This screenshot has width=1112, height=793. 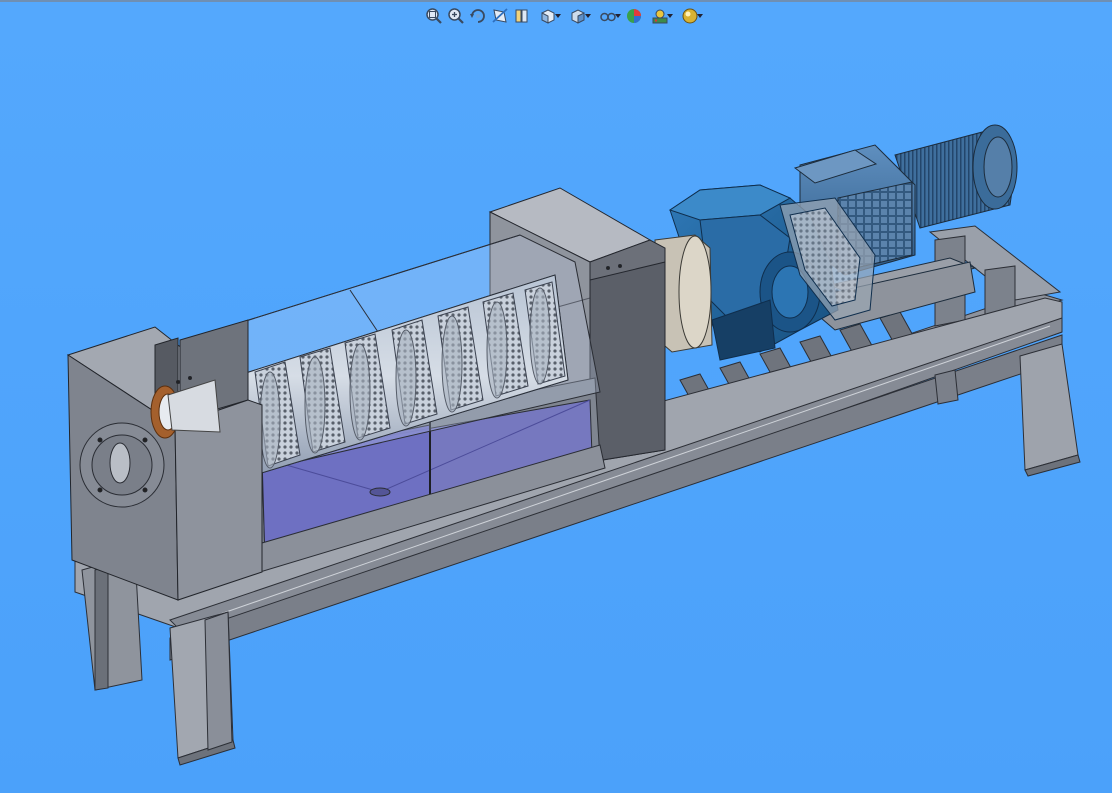 I want to click on edit-appearance-icon, so click(x=634, y=16).